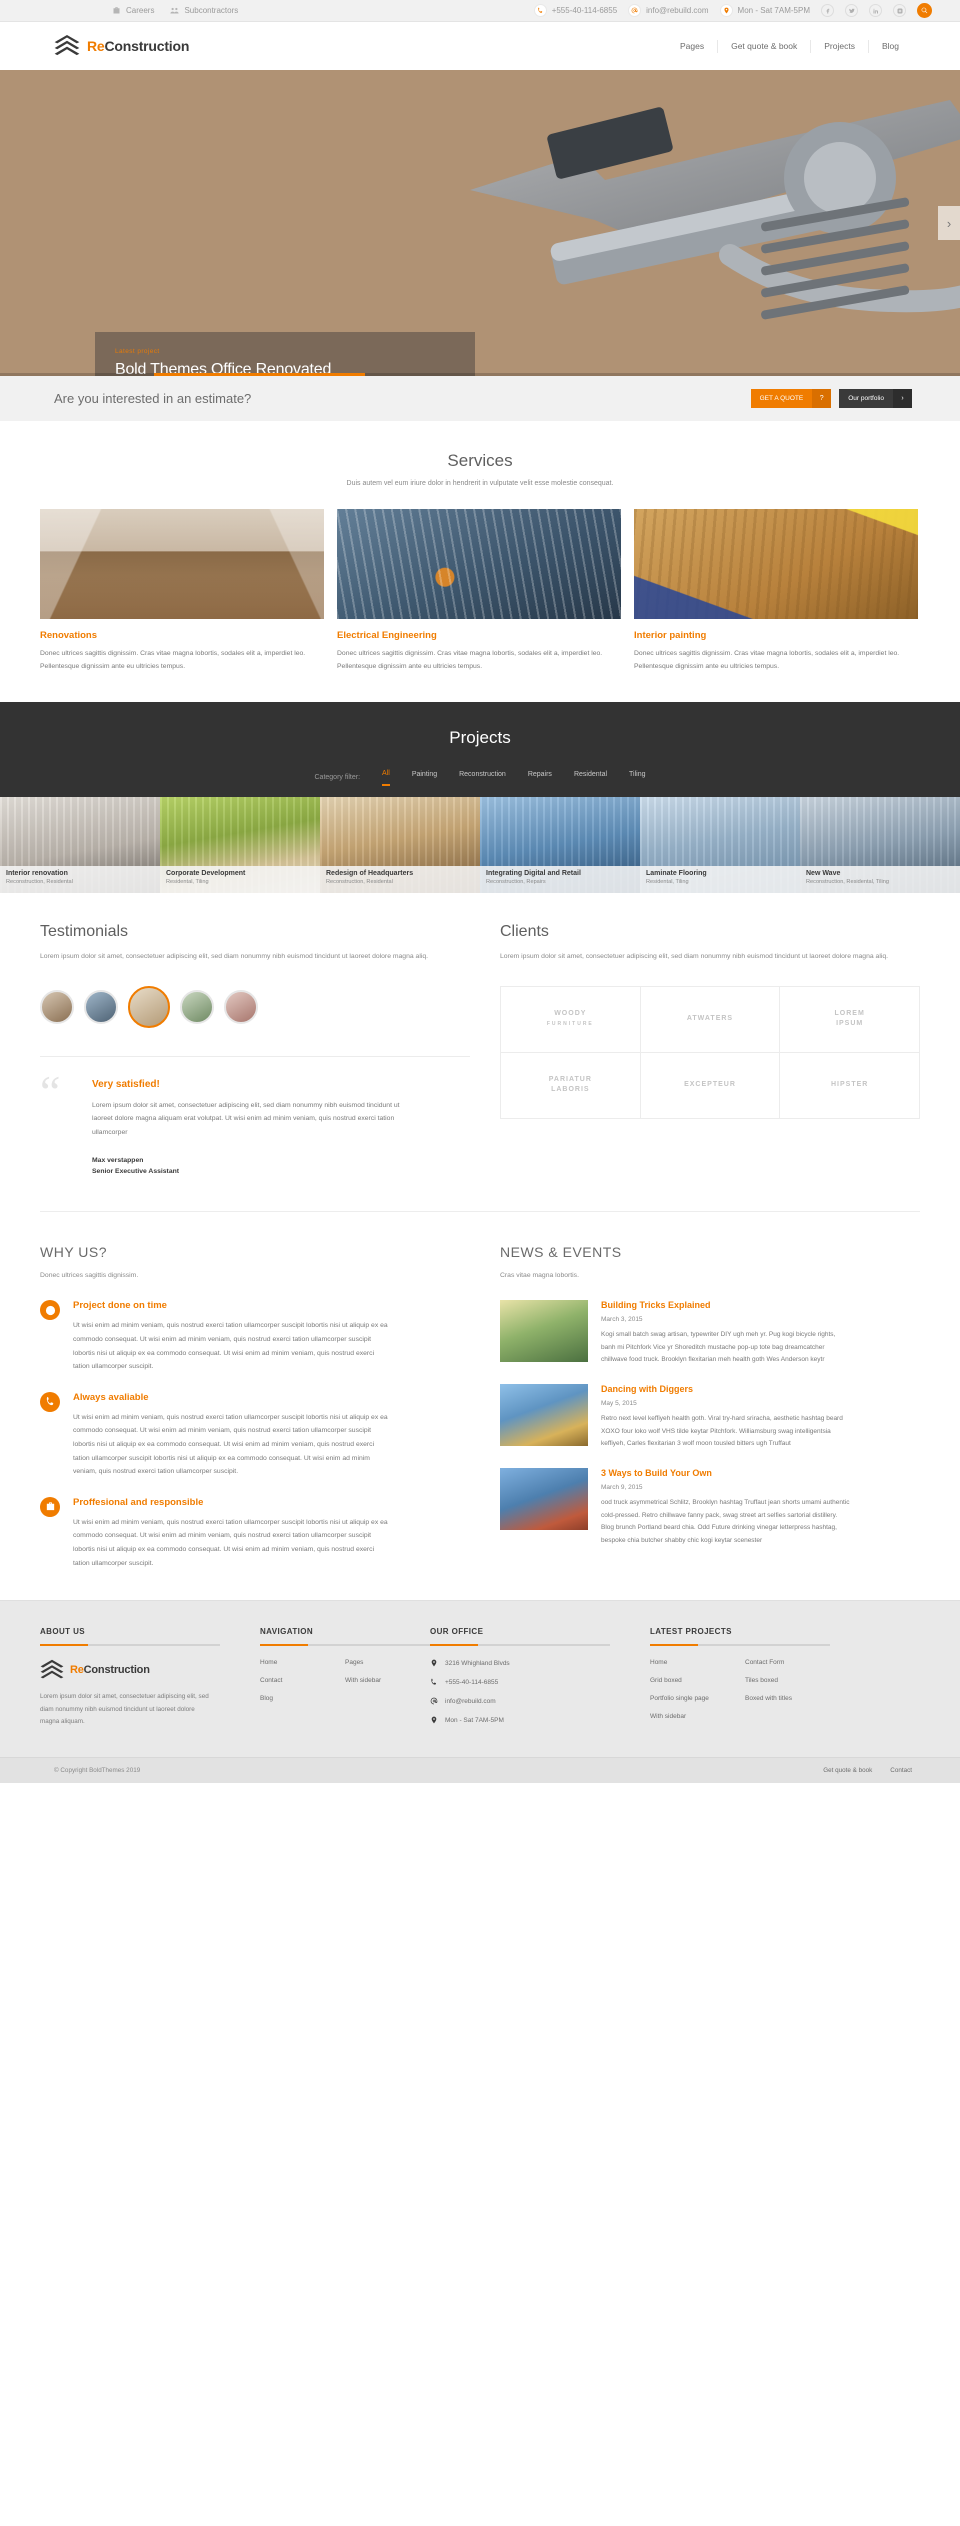 This screenshot has height=2526, width=960. Describe the element at coordinates (849, 1013) in the screenshot. I see `client-logo-name: LOREM` at that location.